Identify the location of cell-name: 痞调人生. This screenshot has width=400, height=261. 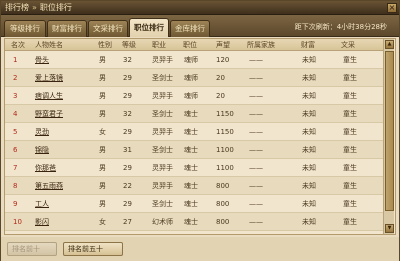
(49, 96).